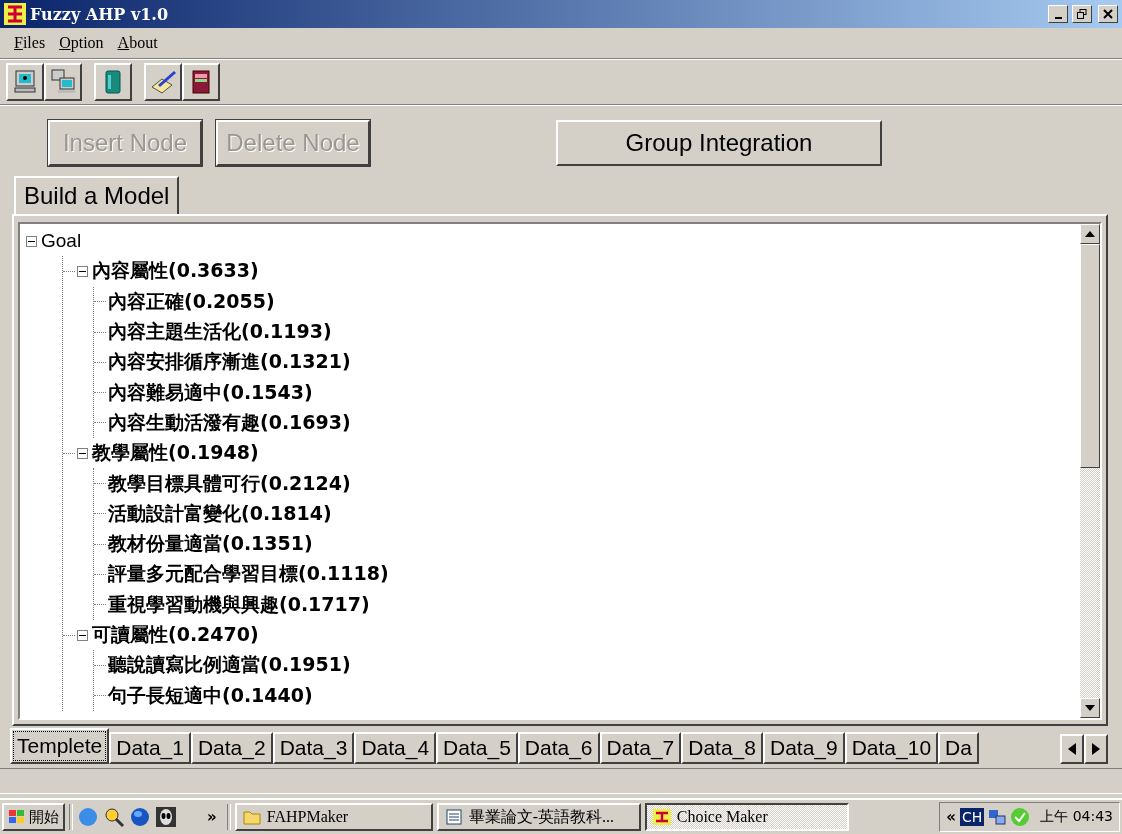 This screenshot has height=834, width=1122. I want to click on tree-node: 內容正確(0.2055), so click(191, 301).